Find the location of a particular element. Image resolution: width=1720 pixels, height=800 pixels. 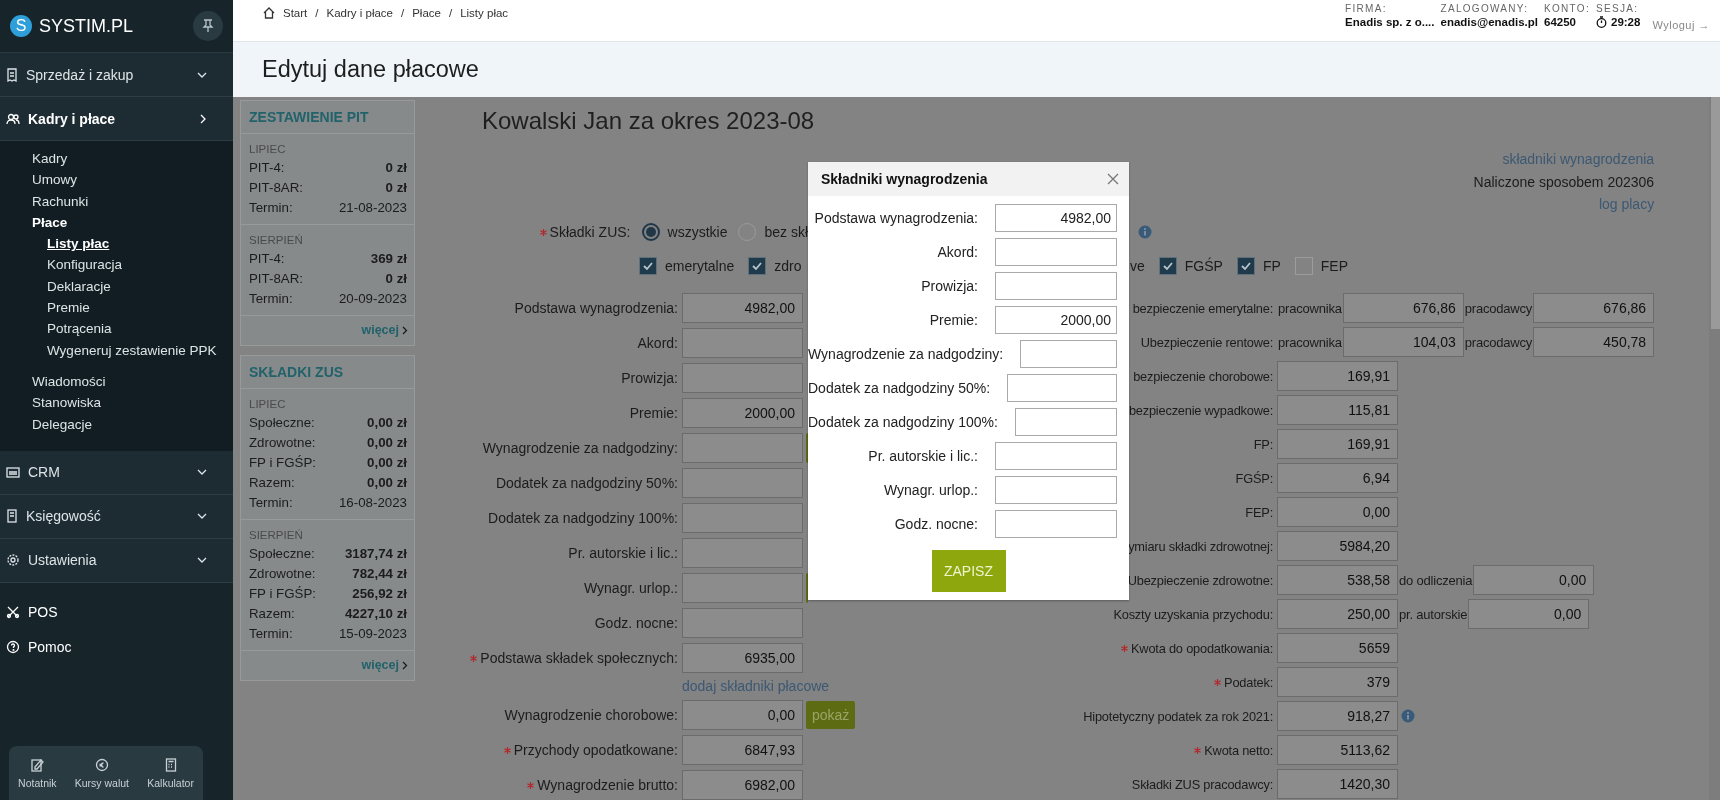

logout-link: Wyloguj → is located at coordinates (1681, 30).